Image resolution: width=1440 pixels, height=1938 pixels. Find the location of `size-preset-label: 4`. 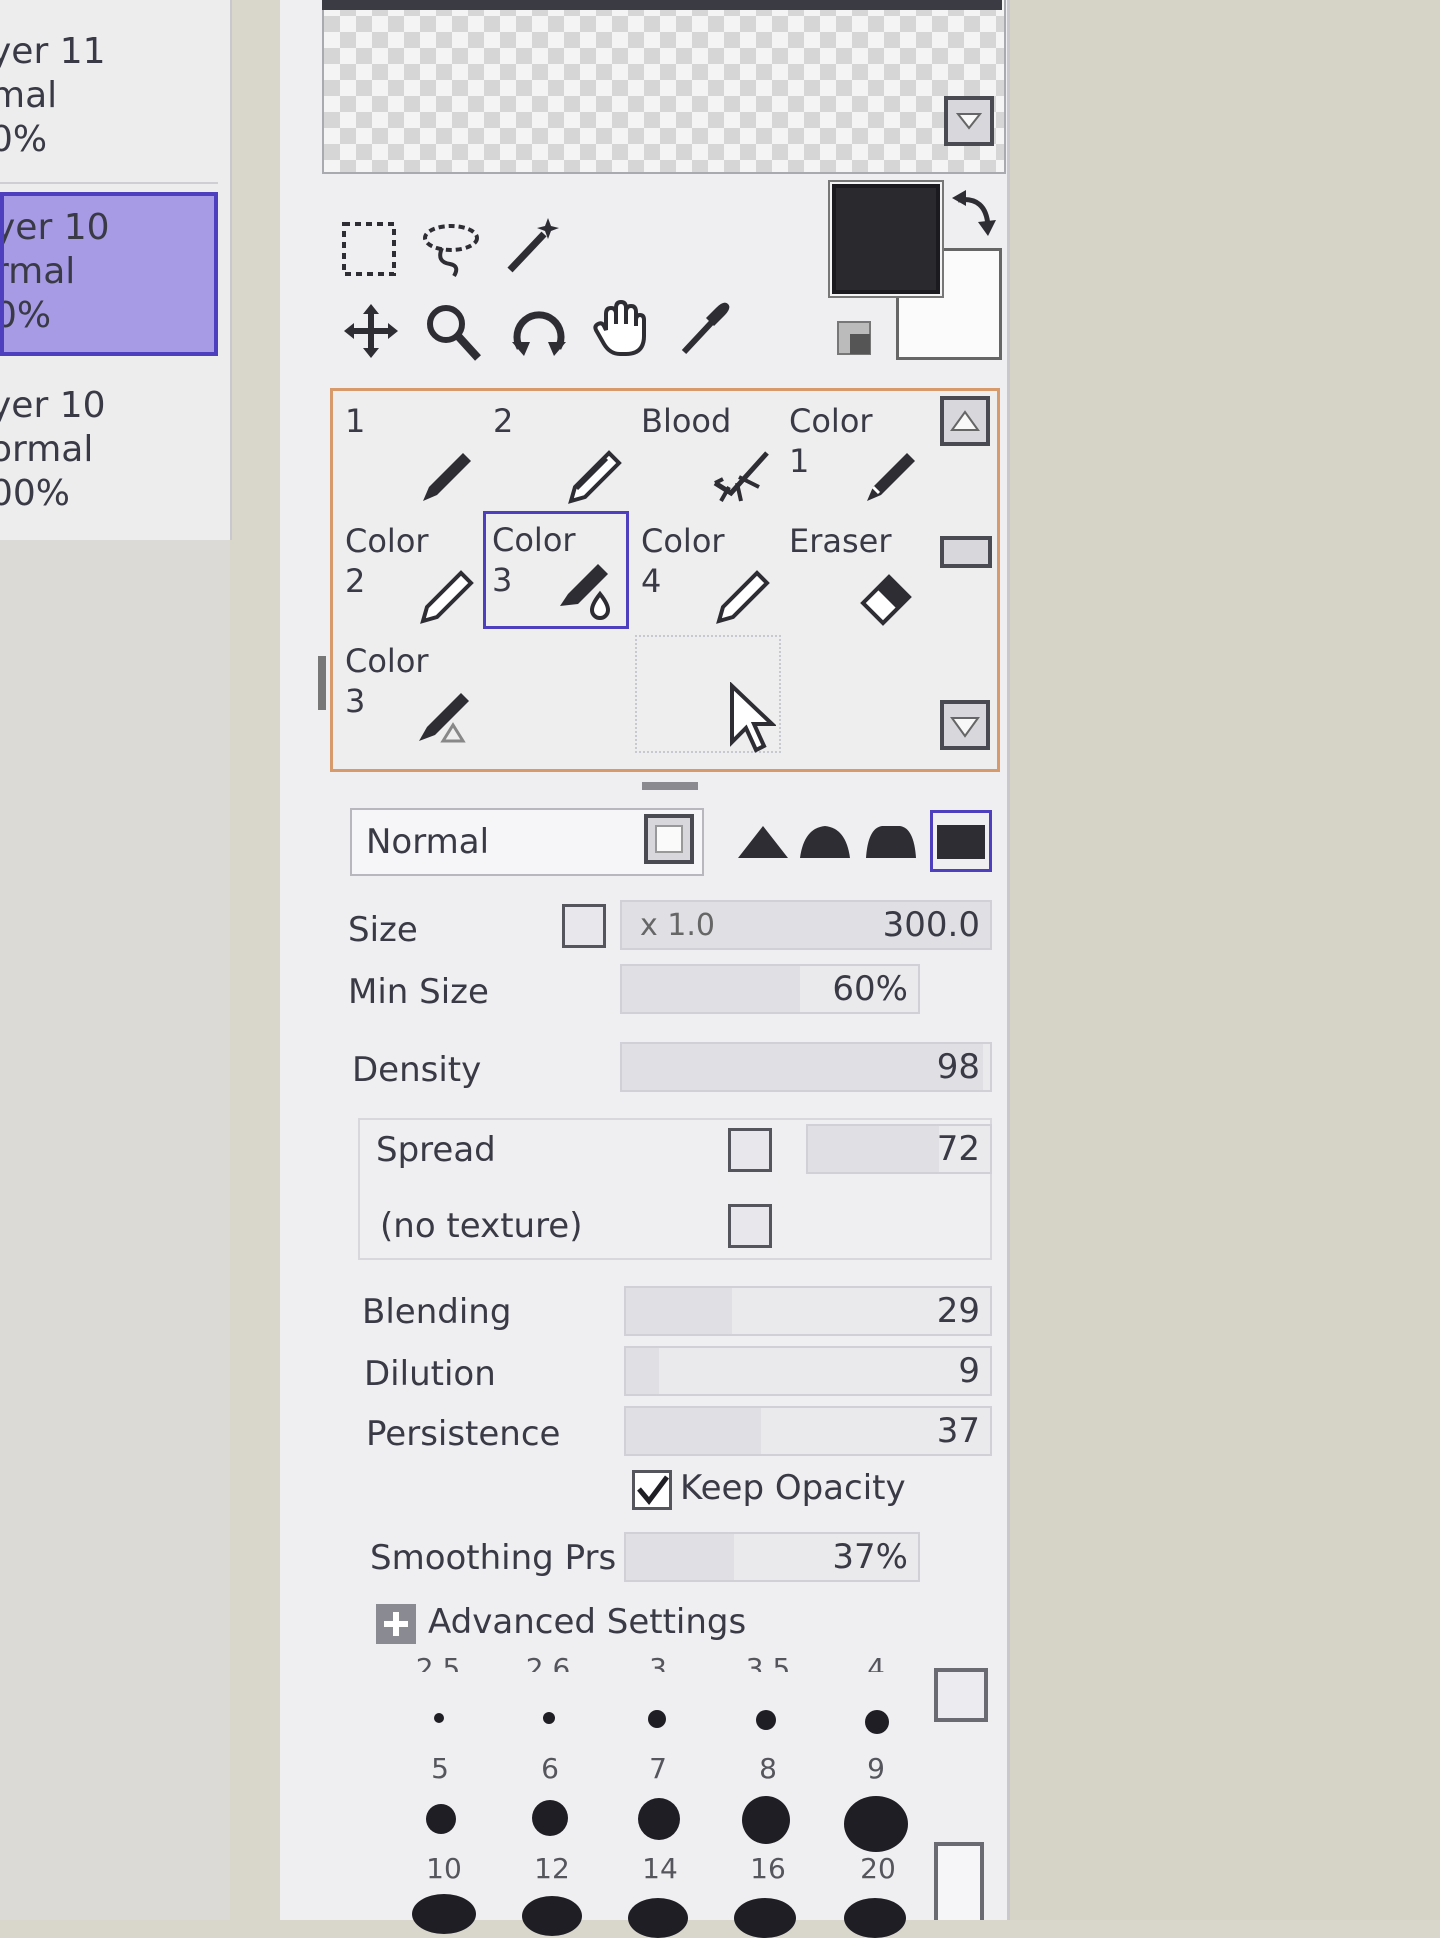

size-preset-label: 4 is located at coordinates (876, 1662).